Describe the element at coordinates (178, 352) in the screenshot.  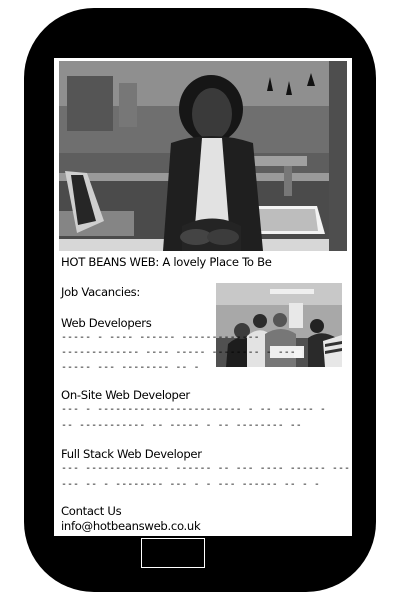
I see `job-description-line: ------------- ---- ----- -------- - ---` at that location.